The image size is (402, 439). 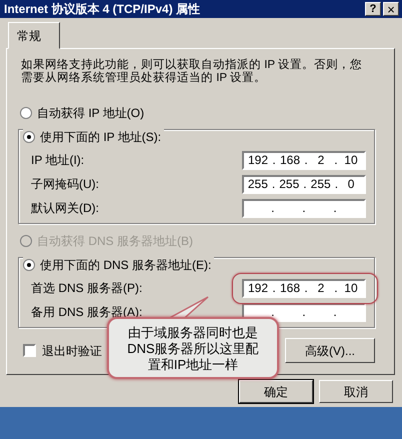 What do you see at coordinates (304, 208) in the screenshot?
I see `ip-address-field: . . .` at bounding box center [304, 208].